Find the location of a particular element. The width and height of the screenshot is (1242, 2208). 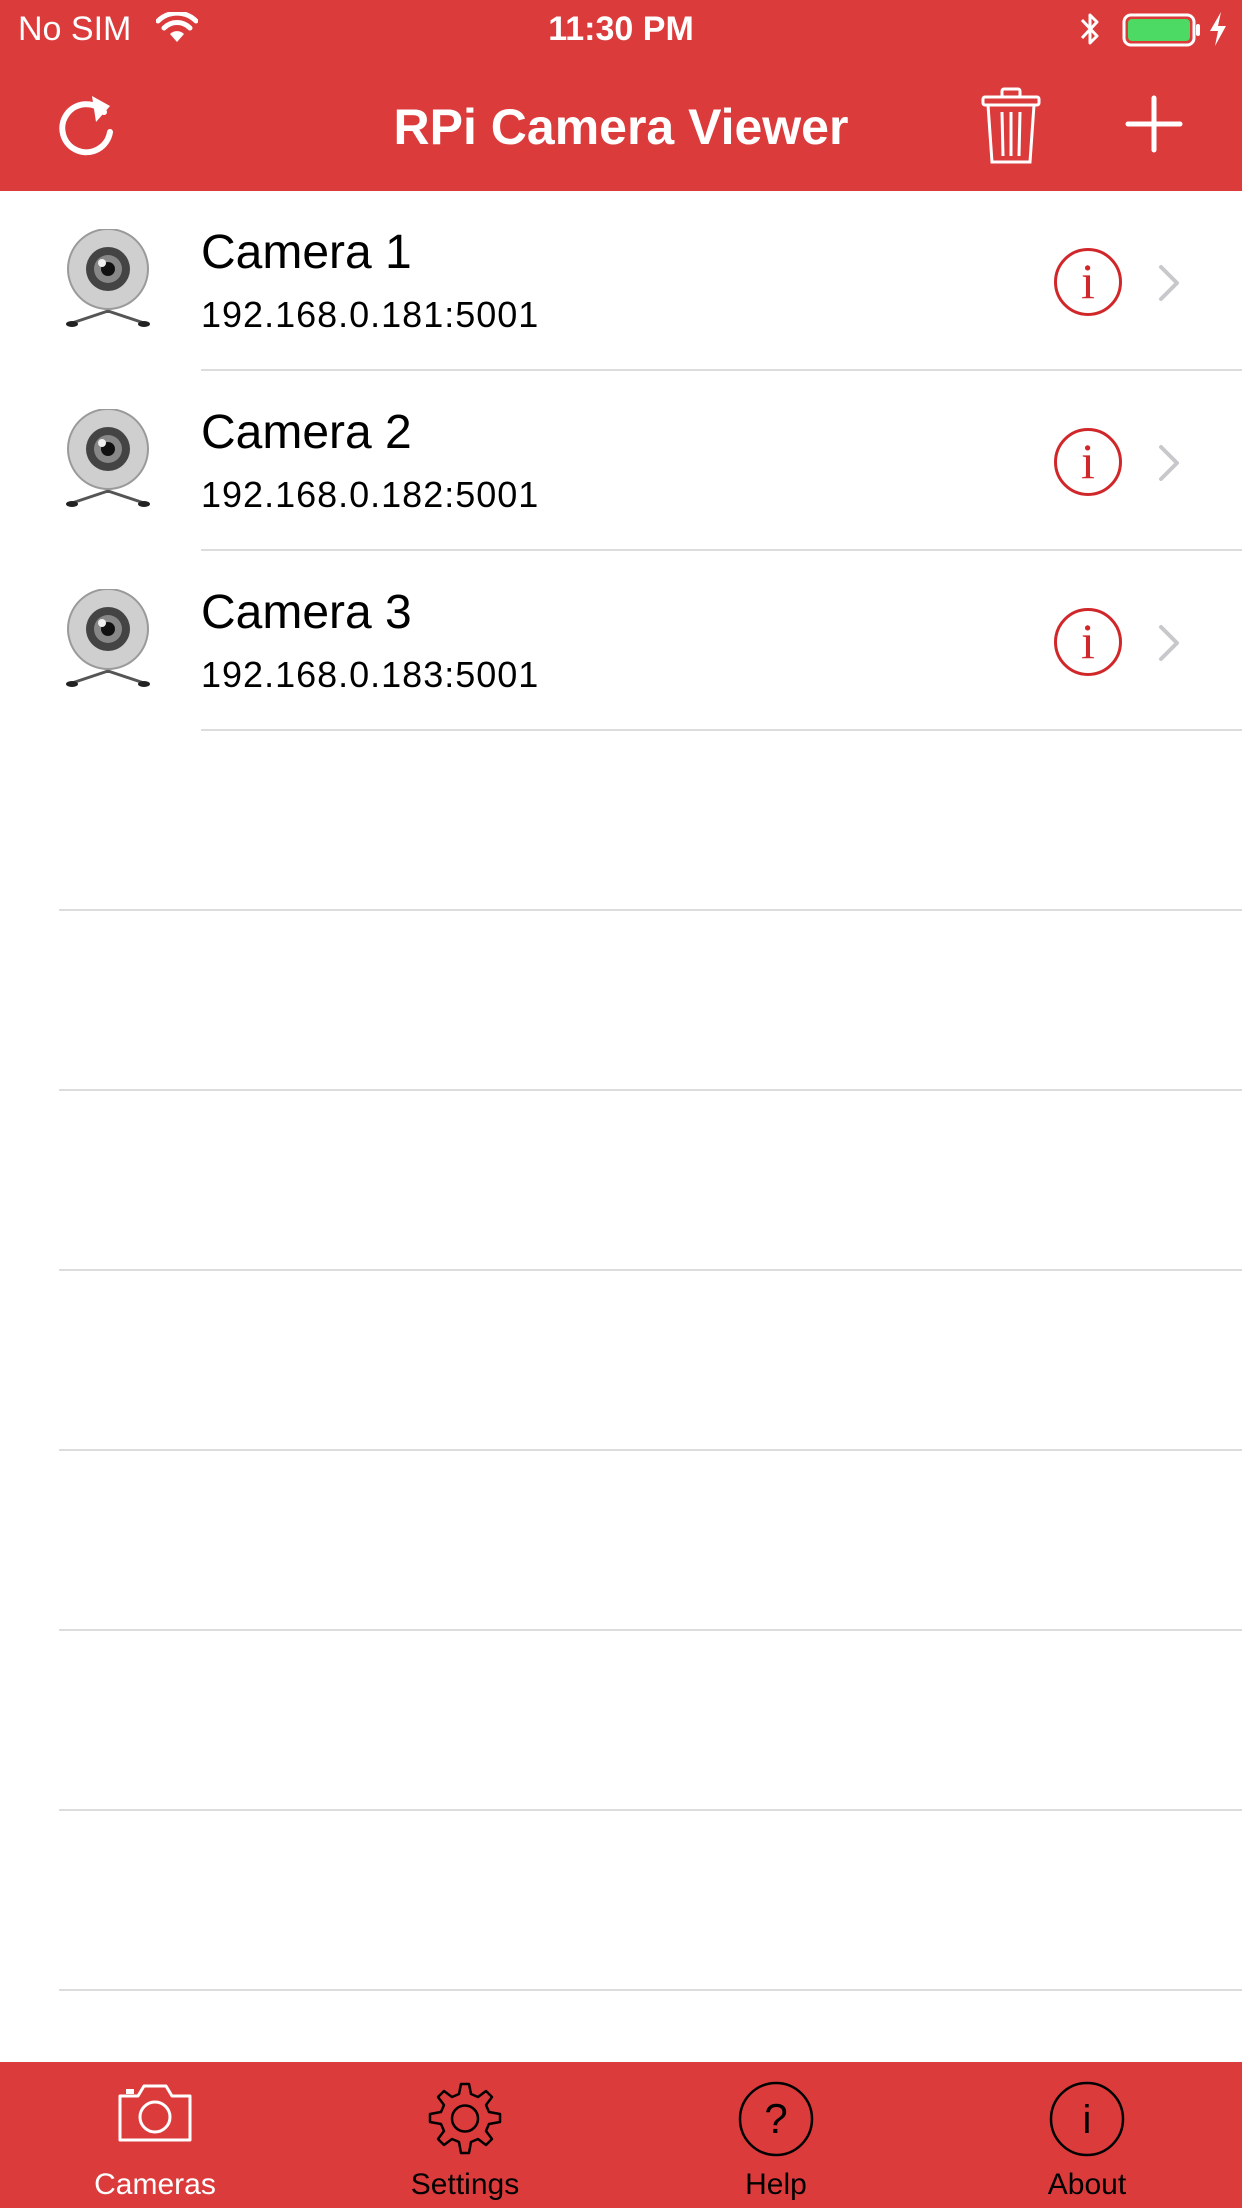

page-title: RPi Camera Viewer is located at coordinates (621, 127).